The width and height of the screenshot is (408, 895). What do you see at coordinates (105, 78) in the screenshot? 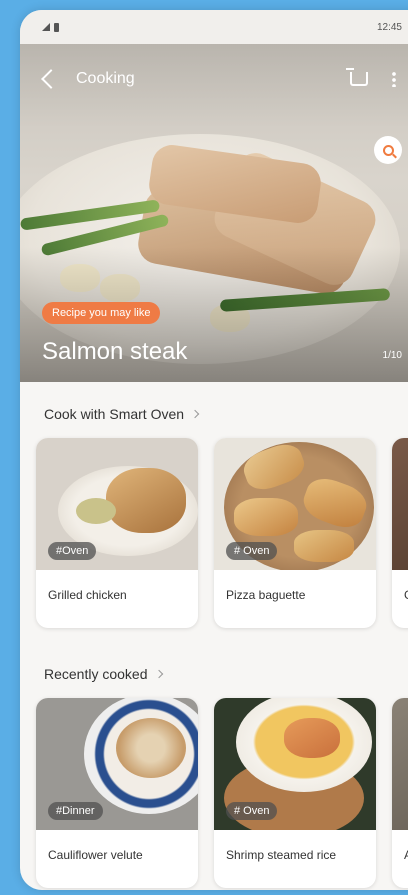
I see `page-title: Cooking` at bounding box center [105, 78].